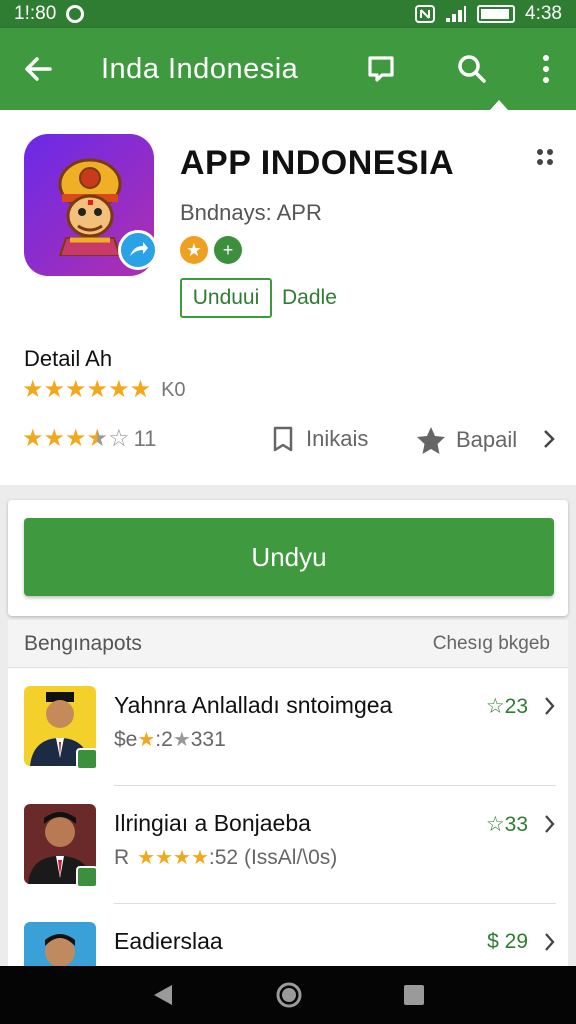 The height and width of the screenshot is (1024, 576). I want to click on more-vert-icon, so click(546, 69).